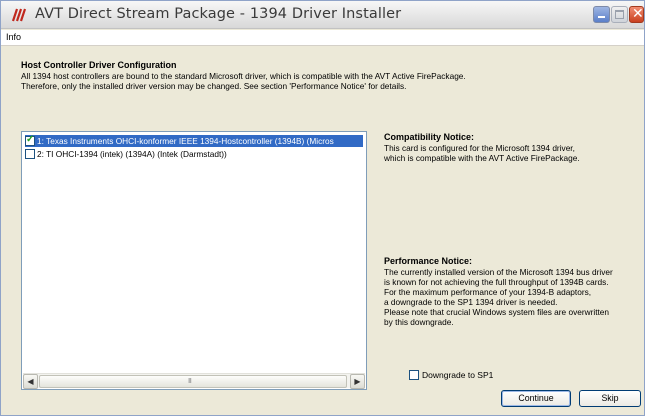 The height and width of the screenshot is (416, 645). Describe the element at coordinates (99, 65) in the screenshot. I see `section-title: Host Controller Driver Configuration` at that location.